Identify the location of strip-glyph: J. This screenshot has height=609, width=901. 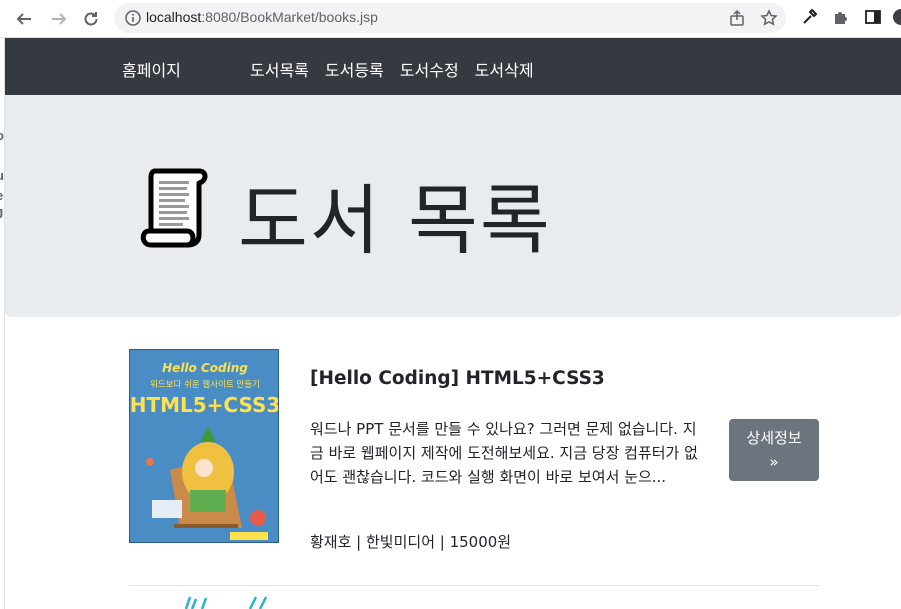
(1, 213).